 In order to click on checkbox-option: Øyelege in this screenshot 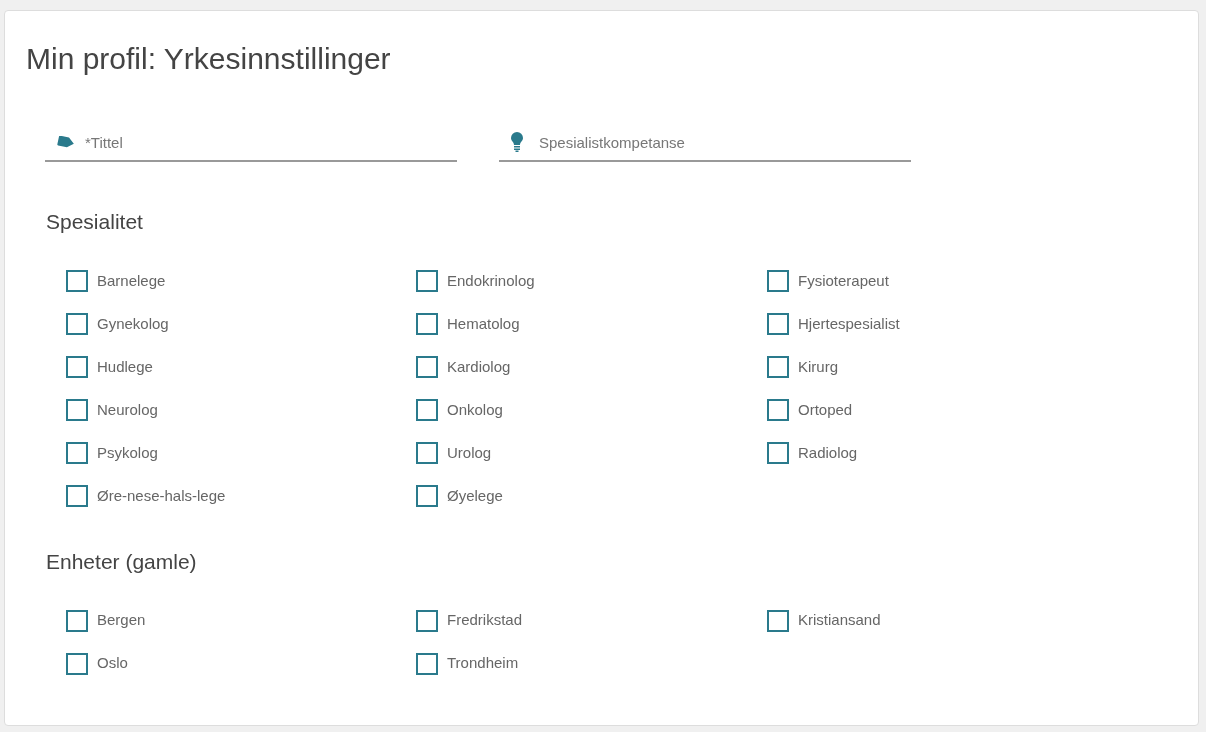, I will do `click(591, 496)`.